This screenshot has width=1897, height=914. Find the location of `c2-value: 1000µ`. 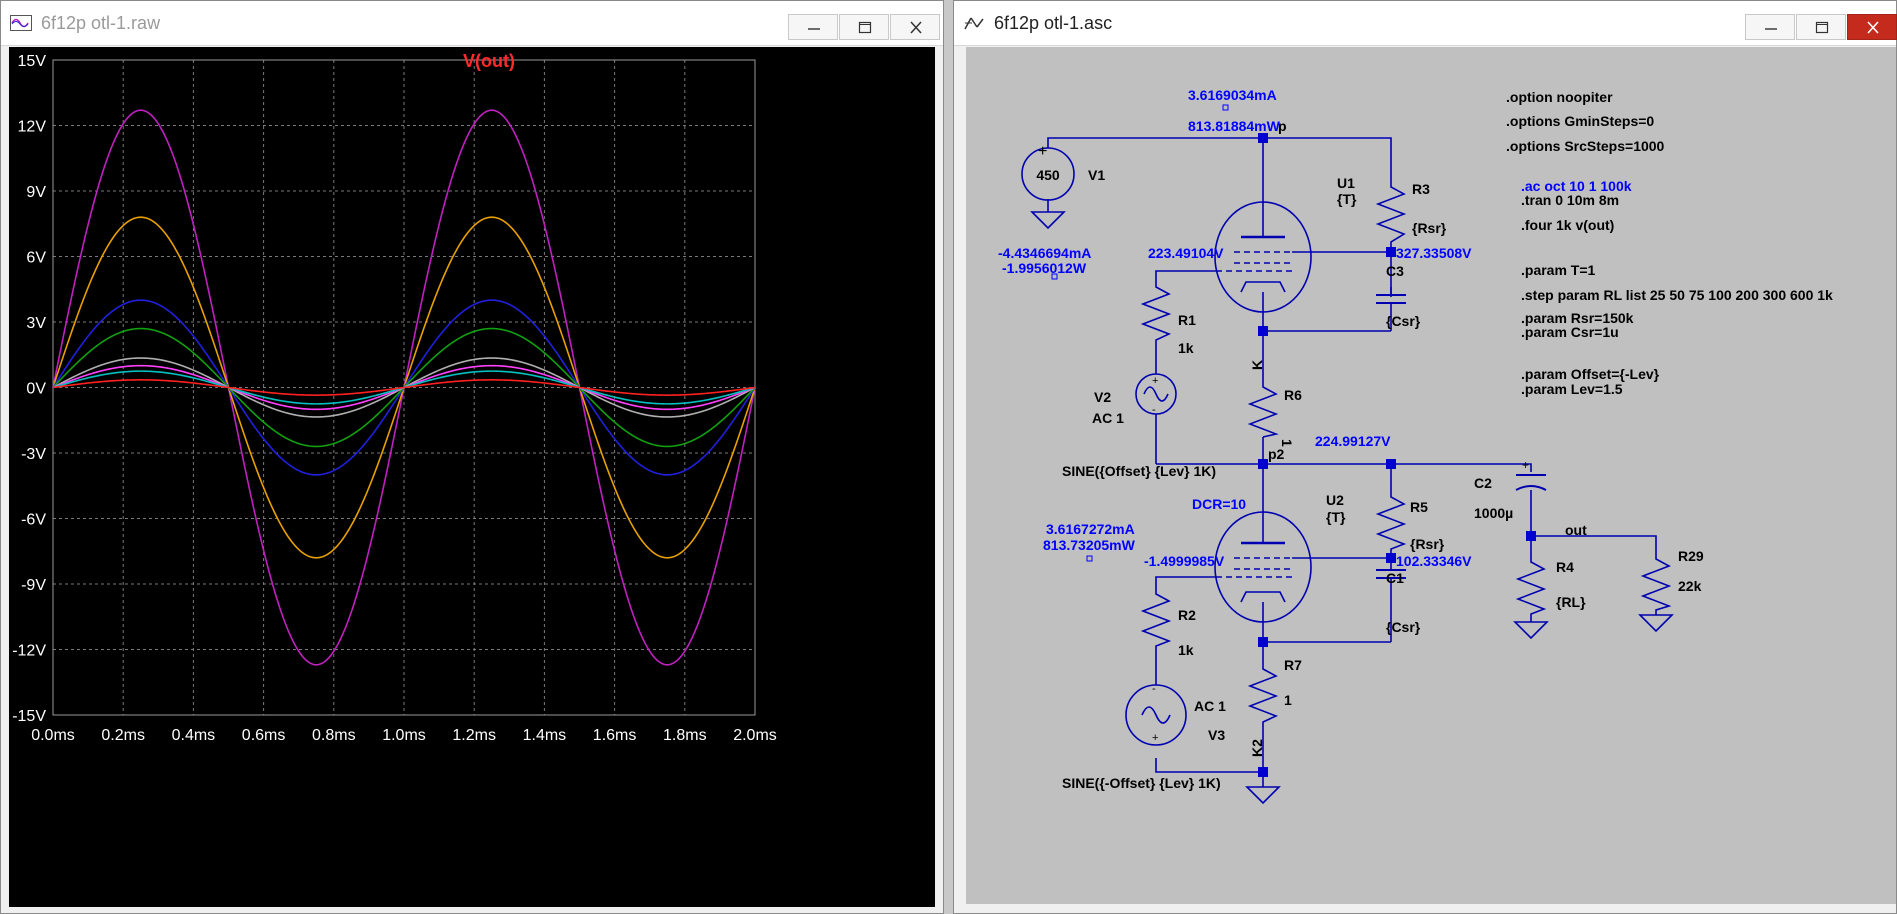

c2-value: 1000µ is located at coordinates (1493, 513).